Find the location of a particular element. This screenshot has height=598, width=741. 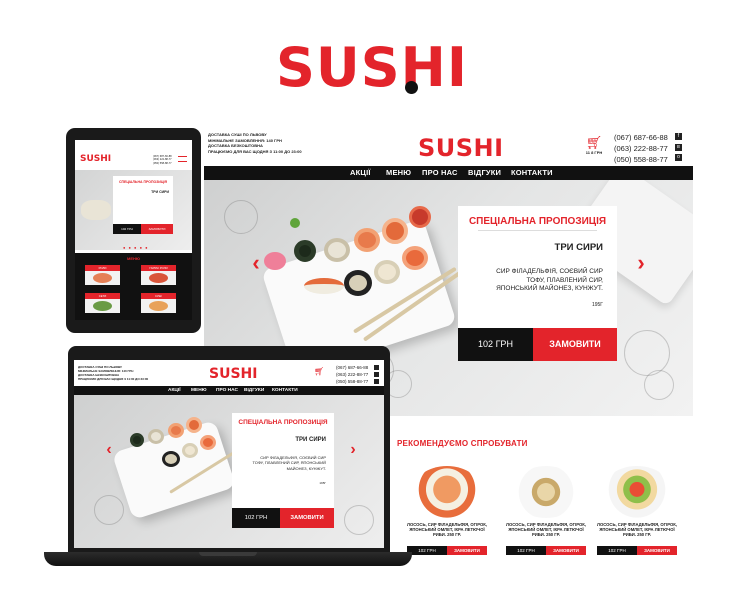

cart-button: 🛒︎ 11 8 ГРН is located at coordinates (594, 147).